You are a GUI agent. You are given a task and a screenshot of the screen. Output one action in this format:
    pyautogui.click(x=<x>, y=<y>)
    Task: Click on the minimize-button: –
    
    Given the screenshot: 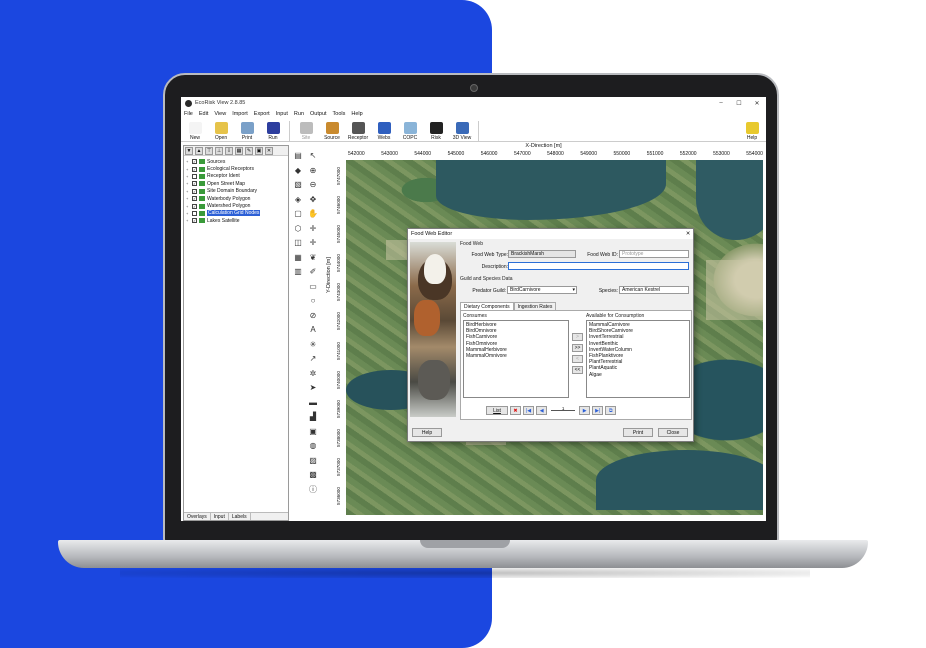 What is the action you would take?
    pyautogui.click(x=721, y=103)
    